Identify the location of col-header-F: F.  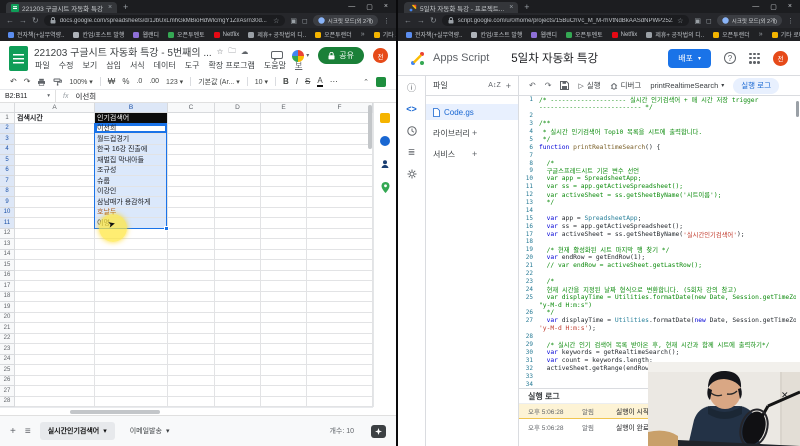
(340, 108).